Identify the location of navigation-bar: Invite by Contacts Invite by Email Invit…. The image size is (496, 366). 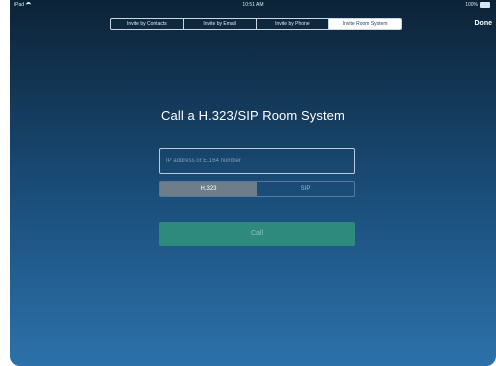
(253, 24).